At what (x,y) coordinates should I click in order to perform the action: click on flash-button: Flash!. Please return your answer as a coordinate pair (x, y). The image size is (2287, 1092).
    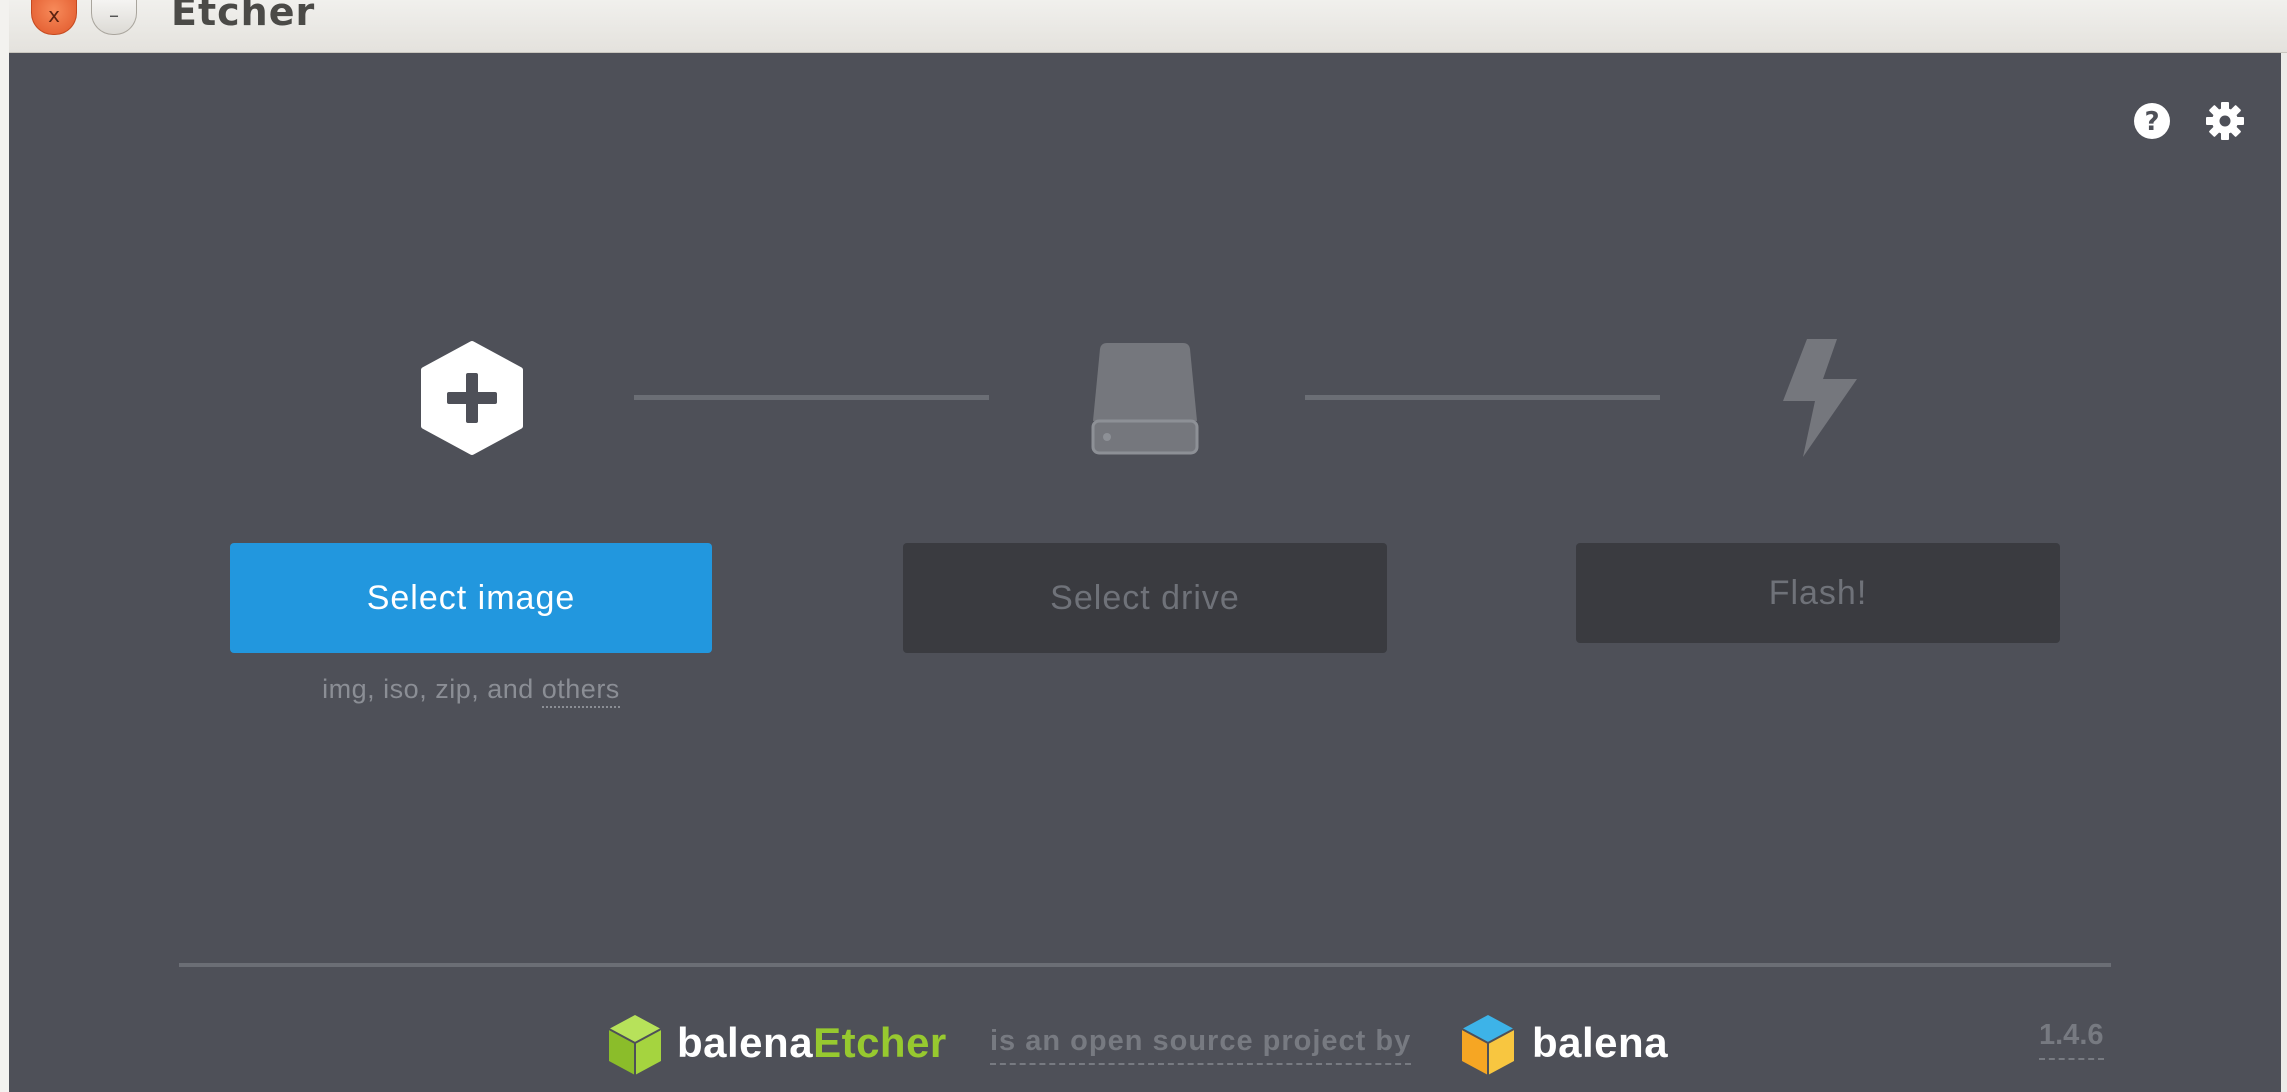
    Looking at the image, I should click on (1818, 593).